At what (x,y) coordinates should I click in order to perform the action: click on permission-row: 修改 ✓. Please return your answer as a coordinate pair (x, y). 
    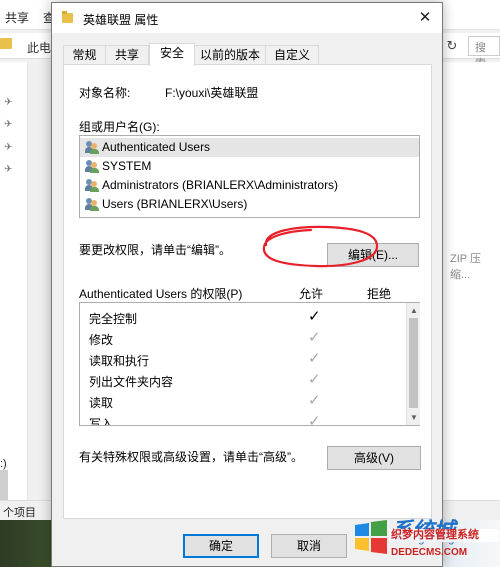
    Looking at the image, I should click on (243, 337).